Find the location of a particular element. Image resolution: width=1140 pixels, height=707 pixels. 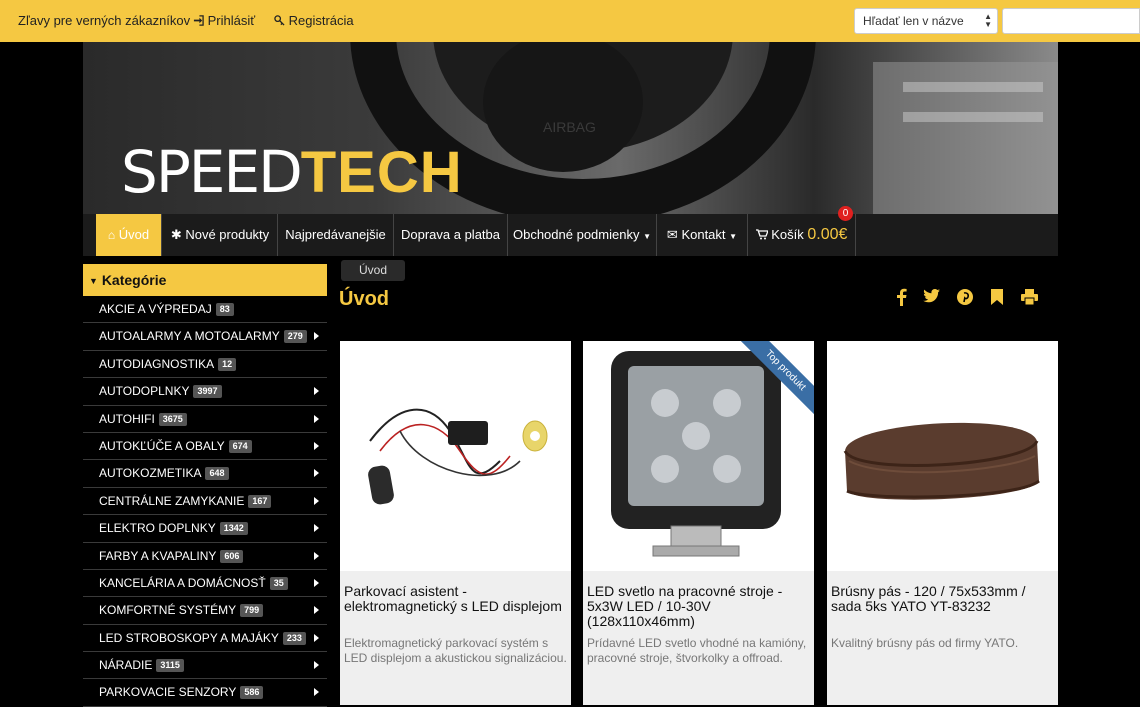

bookmark-icon is located at coordinates (1001, 298).